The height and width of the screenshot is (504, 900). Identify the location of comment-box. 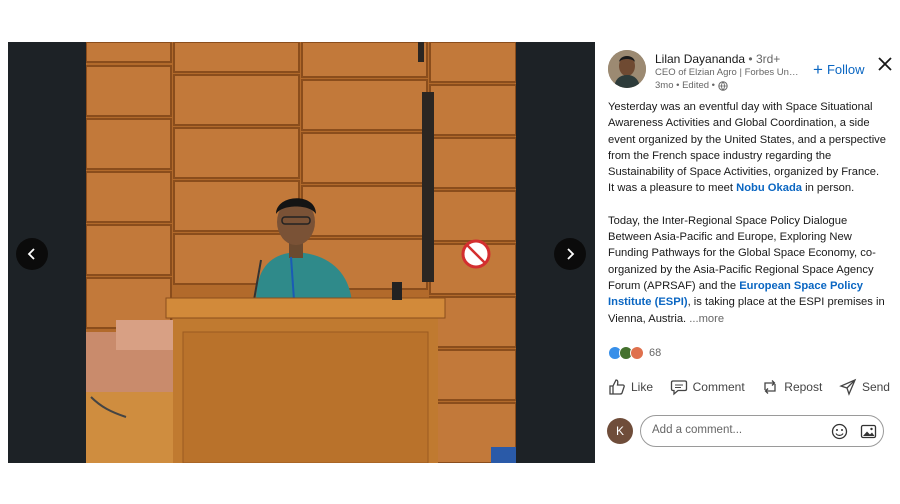
(762, 431).